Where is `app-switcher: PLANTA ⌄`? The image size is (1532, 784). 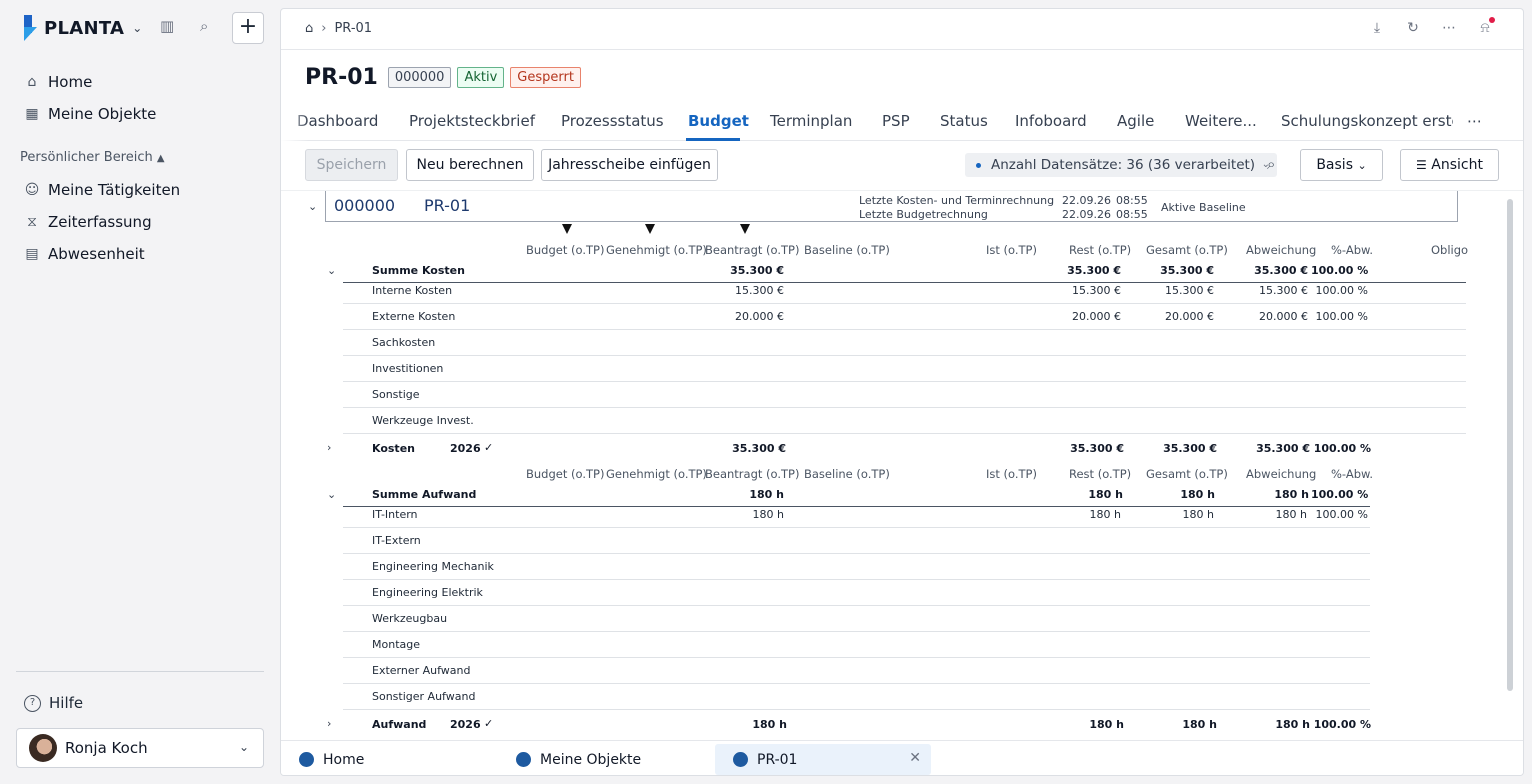 app-switcher: PLANTA ⌄ is located at coordinates (82, 28).